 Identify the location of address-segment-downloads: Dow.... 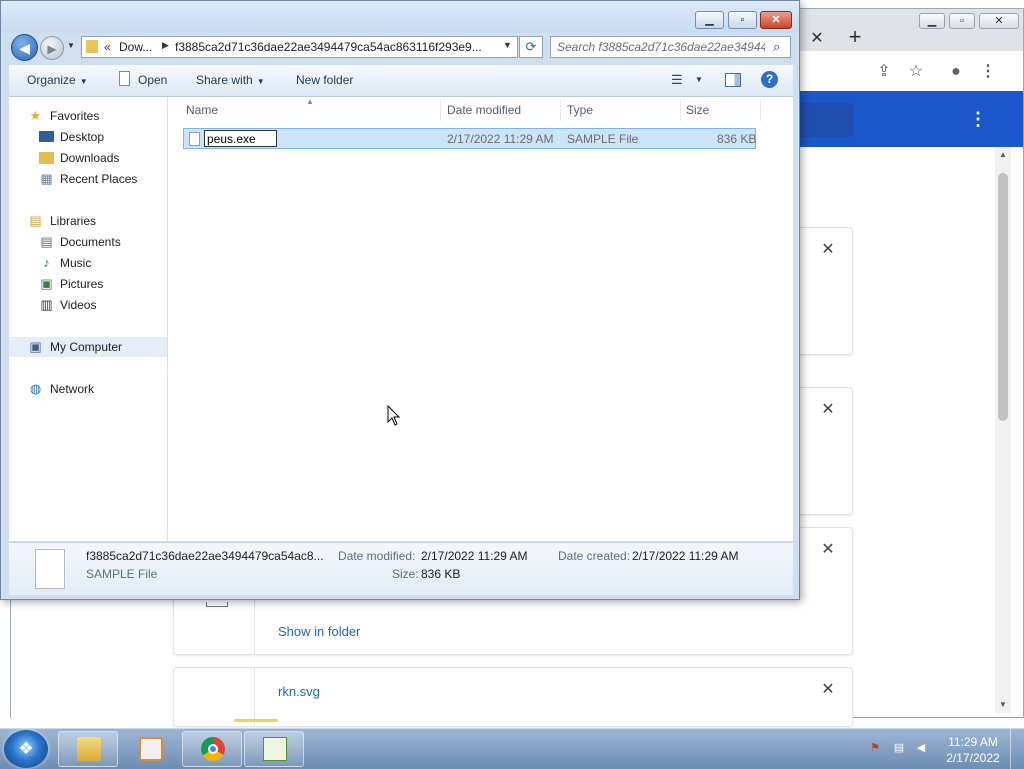
(135, 47).